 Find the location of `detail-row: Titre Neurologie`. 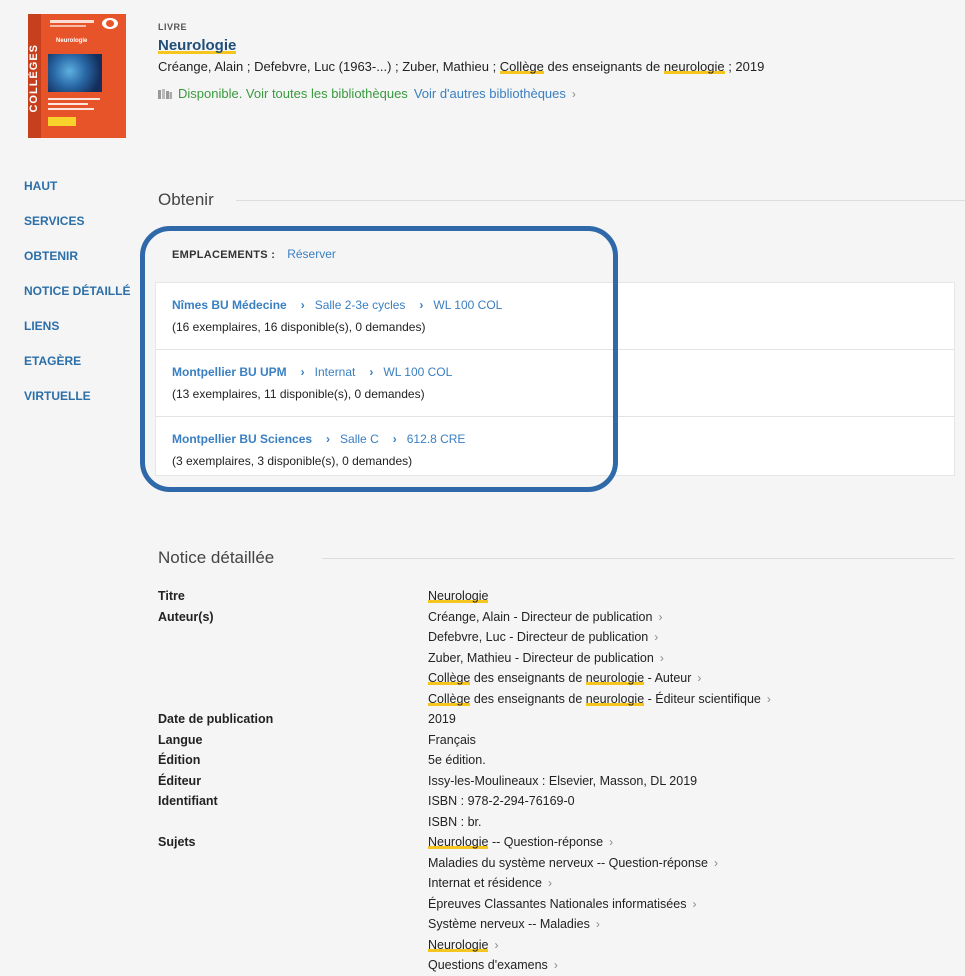

detail-row: Titre Neurologie is located at coordinates (553, 596).